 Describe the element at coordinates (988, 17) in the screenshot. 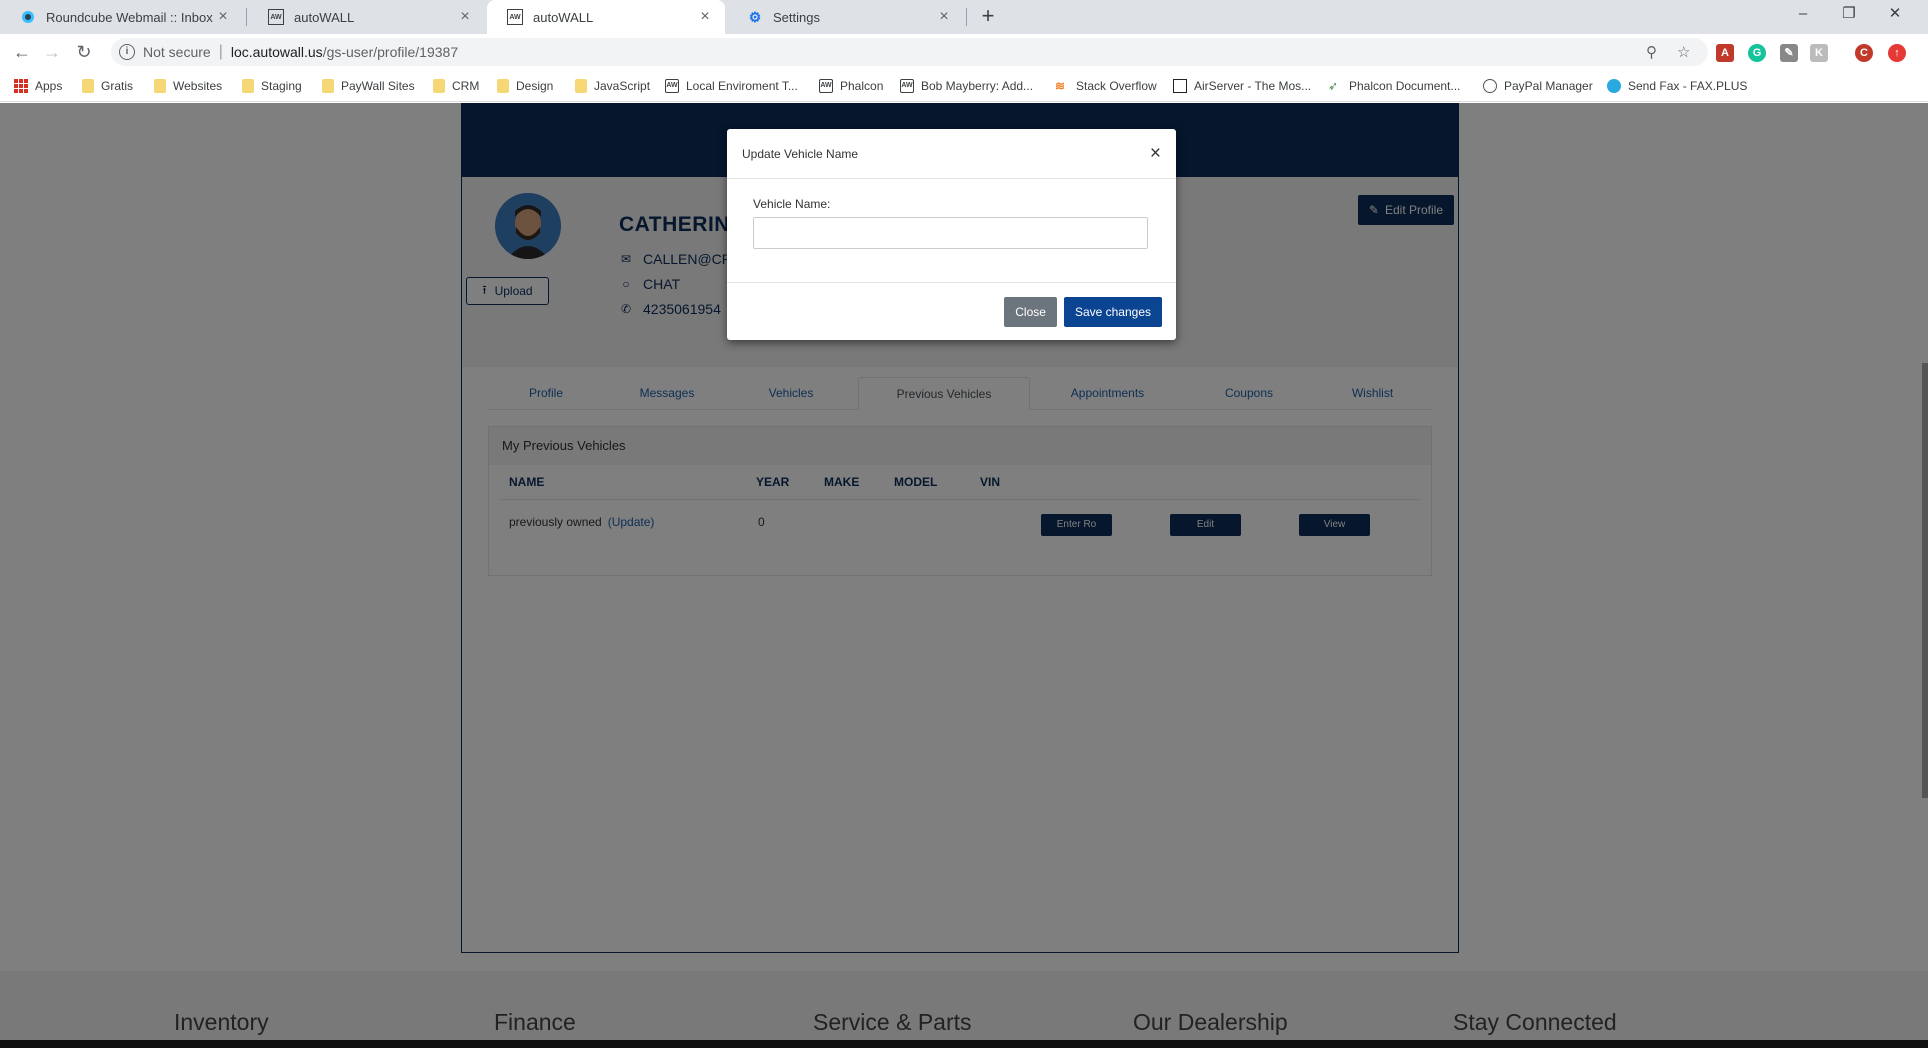

I see `new-tab-button: +` at that location.